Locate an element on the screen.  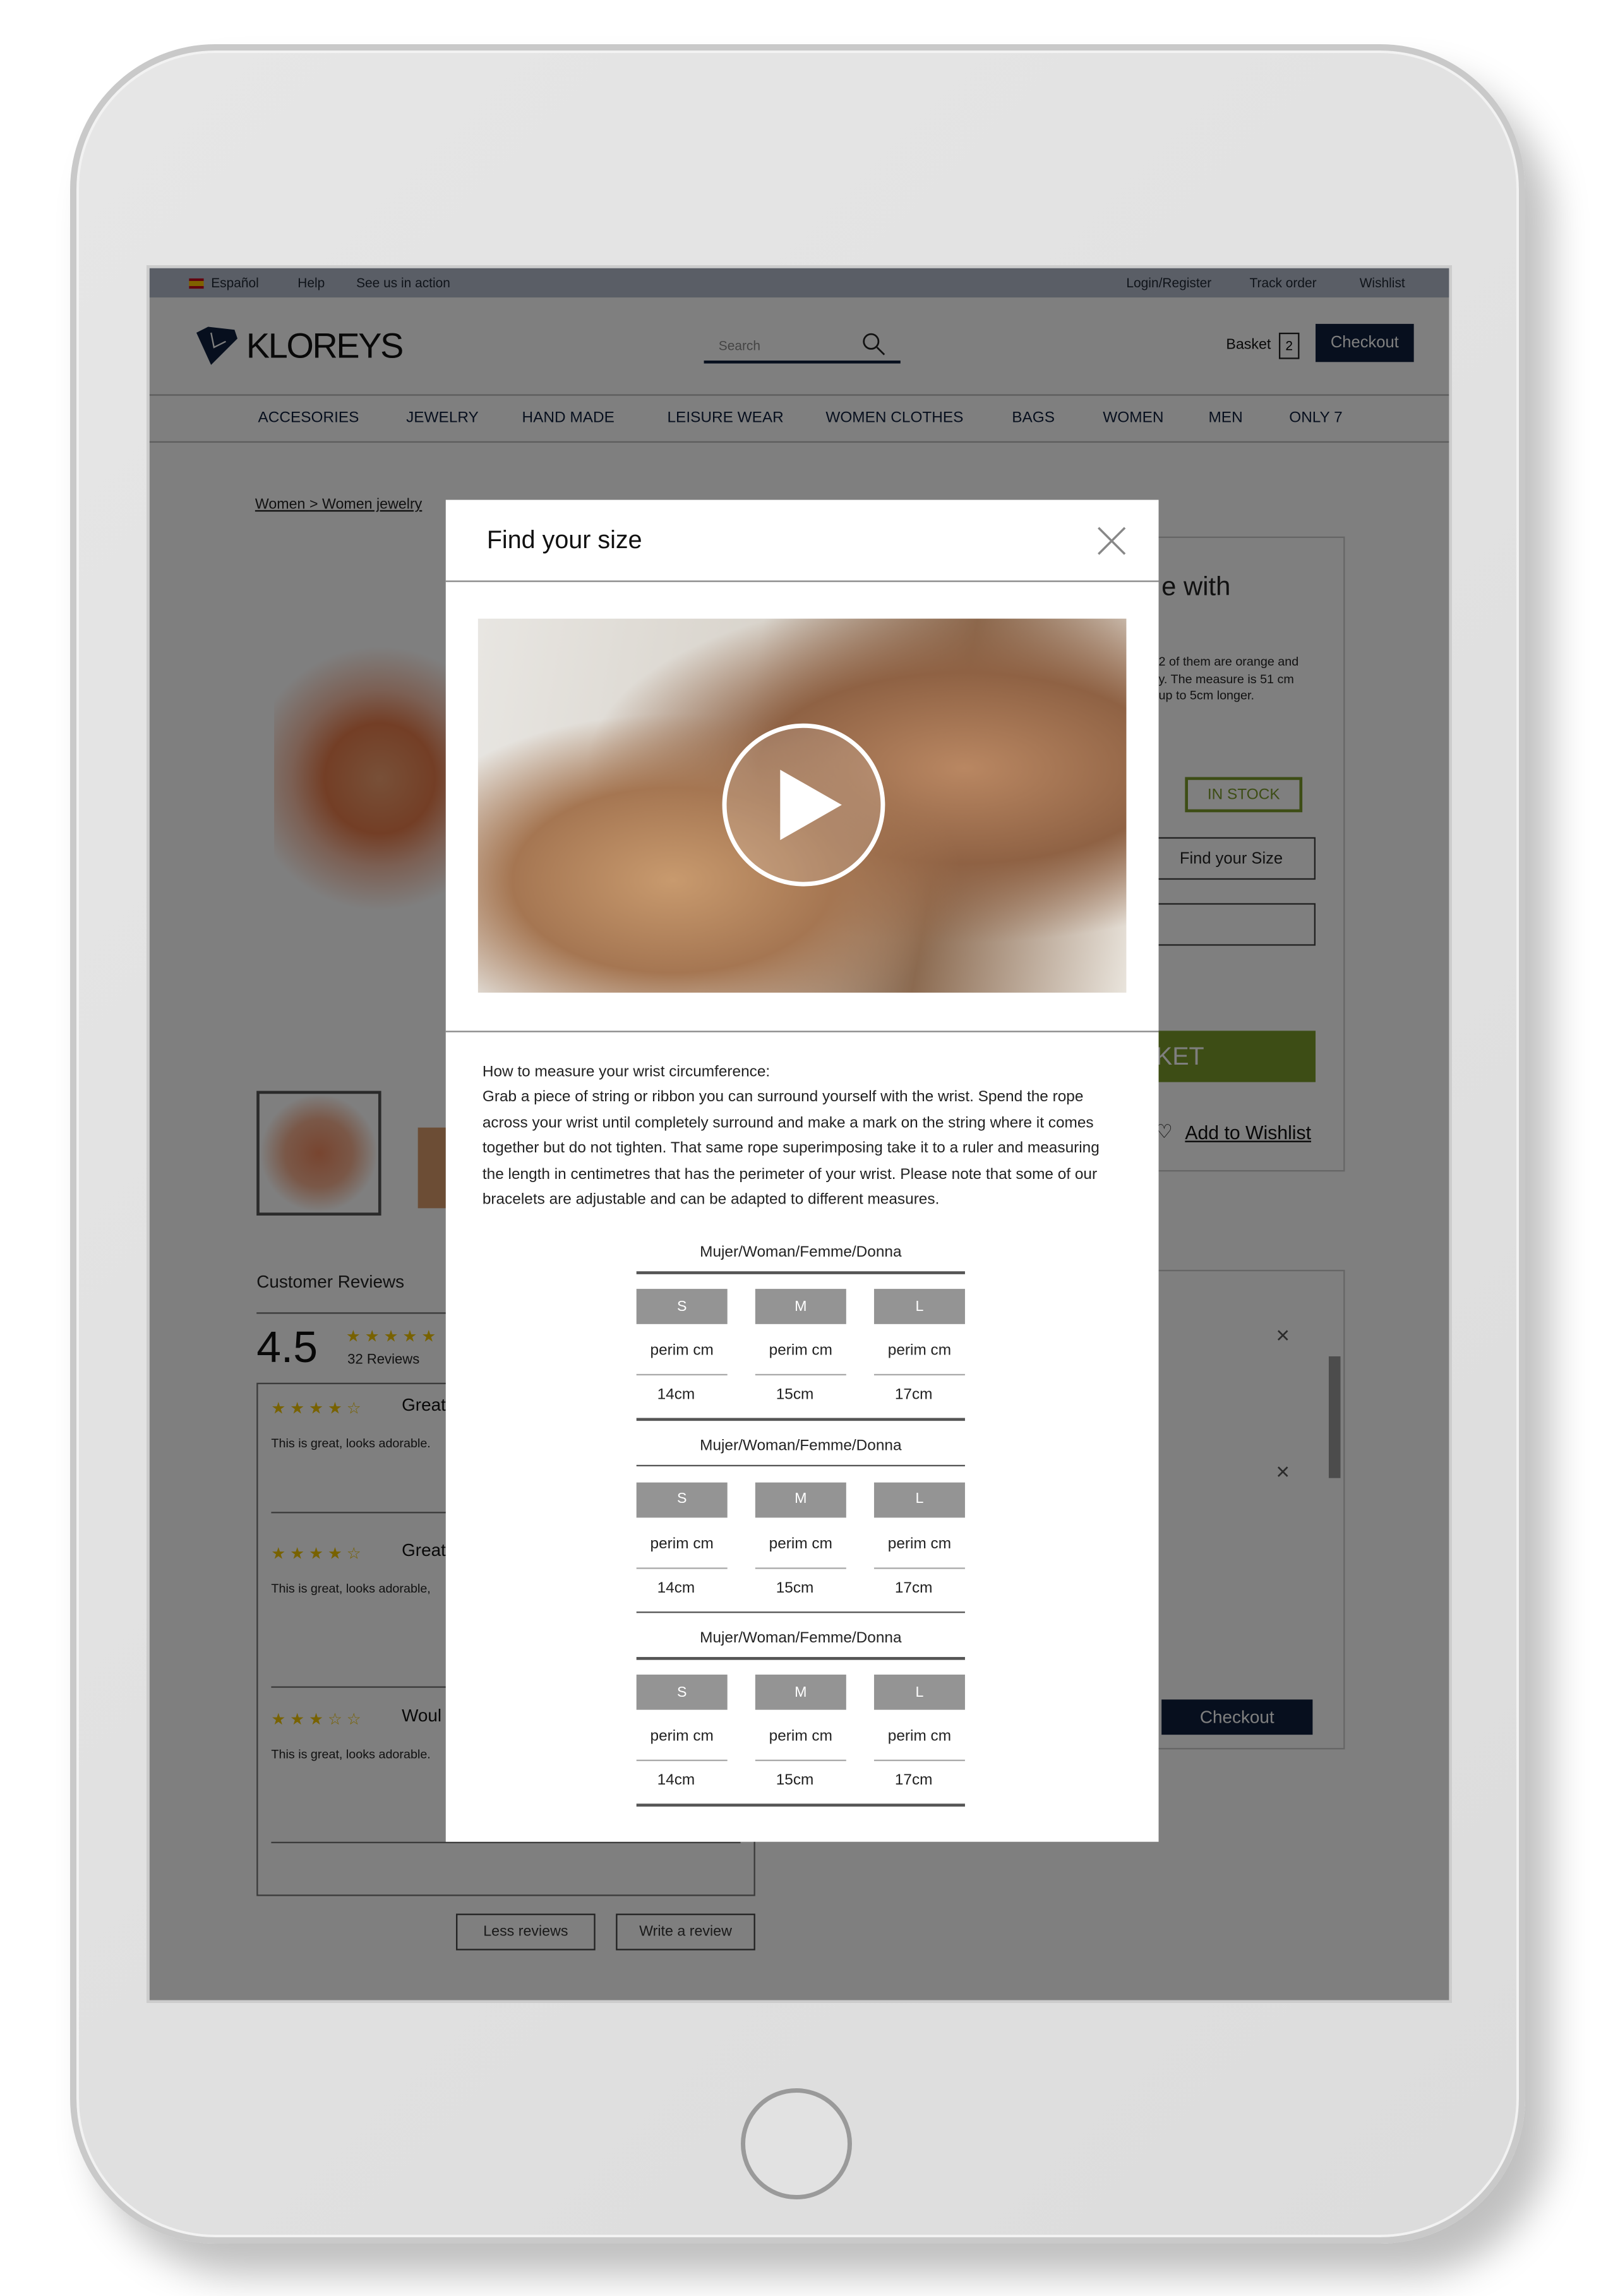
close-icon is located at coordinates (1111, 540).